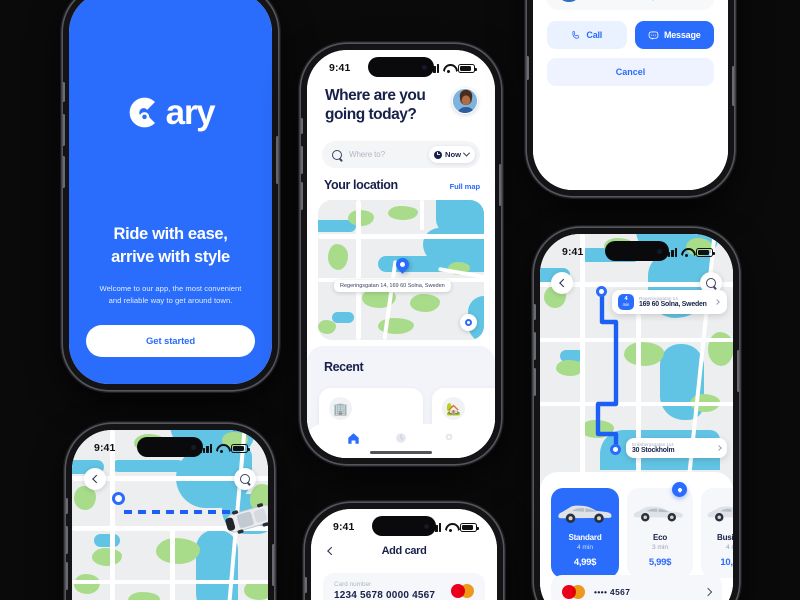  I want to click on driver-arriving-screen: Your driver is coming in 3:37 min, so click(630, 95).